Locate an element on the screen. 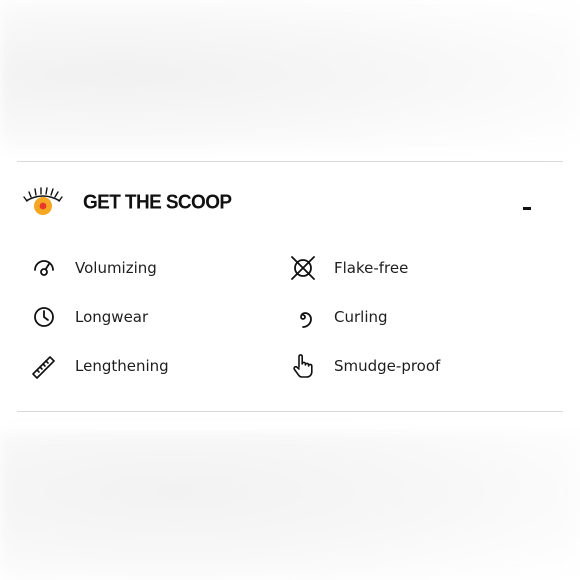 Image resolution: width=580 pixels, height=580 pixels. feature-label: Curling is located at coordinates (361, 317).